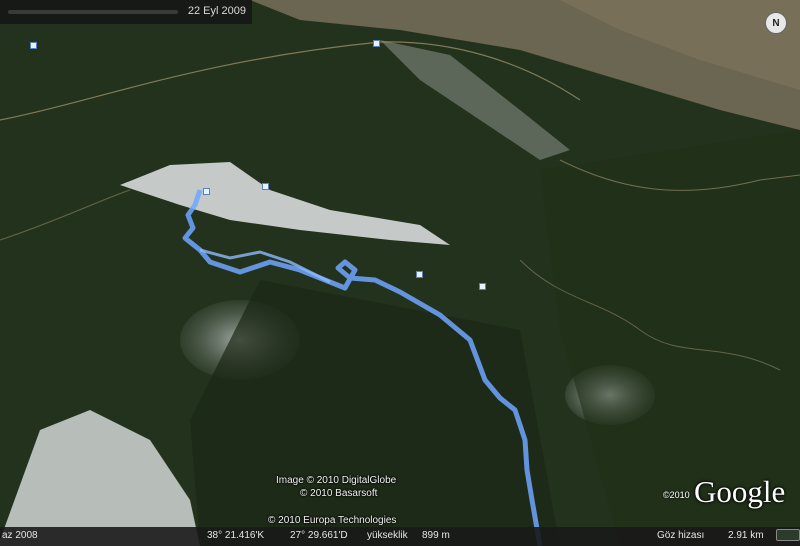  Describe the element at coordinates (788, 535) in the screenshot. I see `eye-altitude-icon` at that location.